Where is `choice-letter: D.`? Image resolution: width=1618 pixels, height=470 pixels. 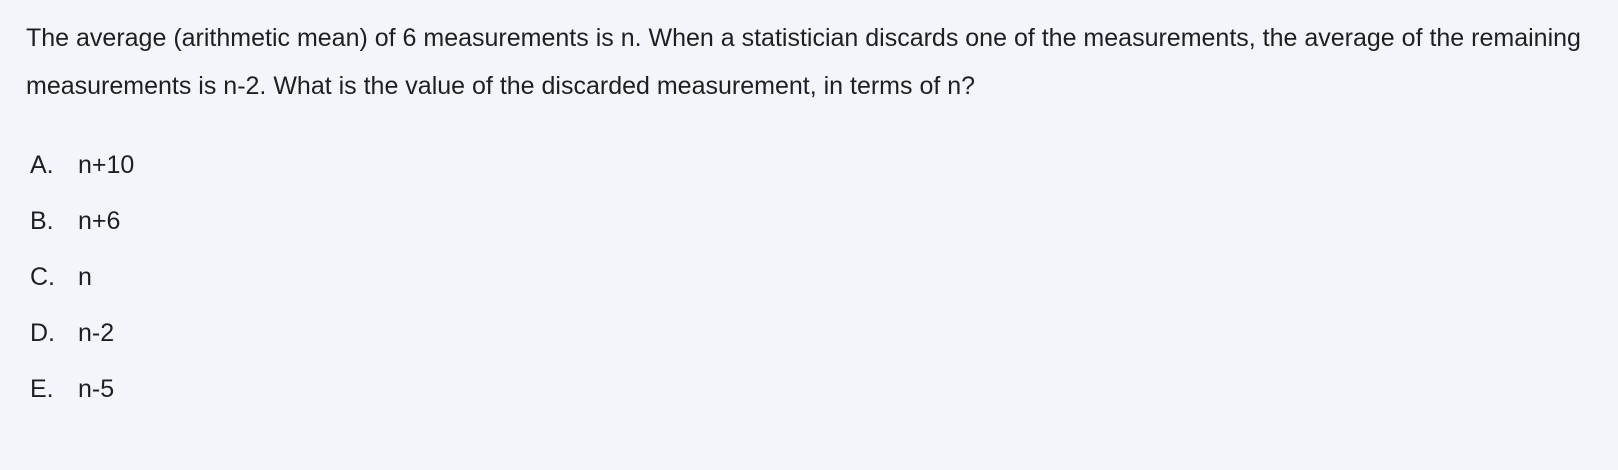 choice-letter: D. is located at coordinates (42, 332).